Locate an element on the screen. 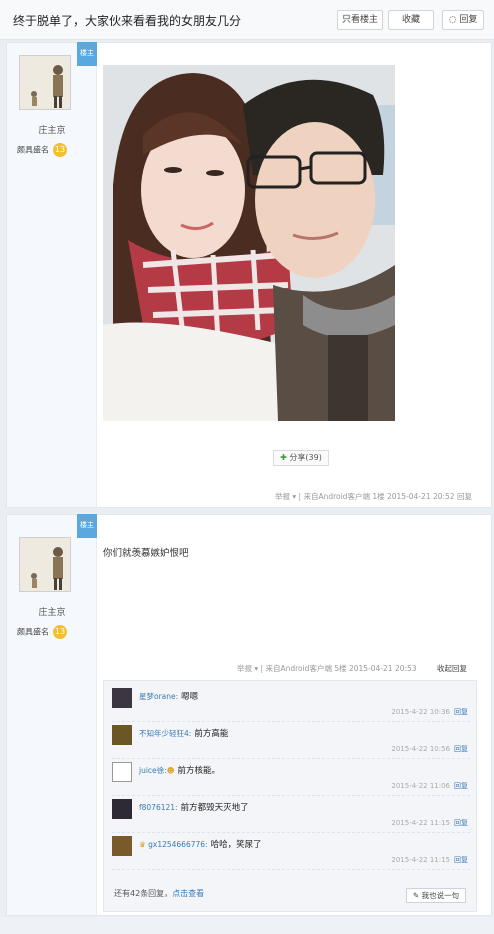 The width and height of the screenshot is (494, 934). sub-reply-item: 不知年少轻狂4: 前方高能 2015-4-22 10:56 回复 is located at coordinates (291, 740).